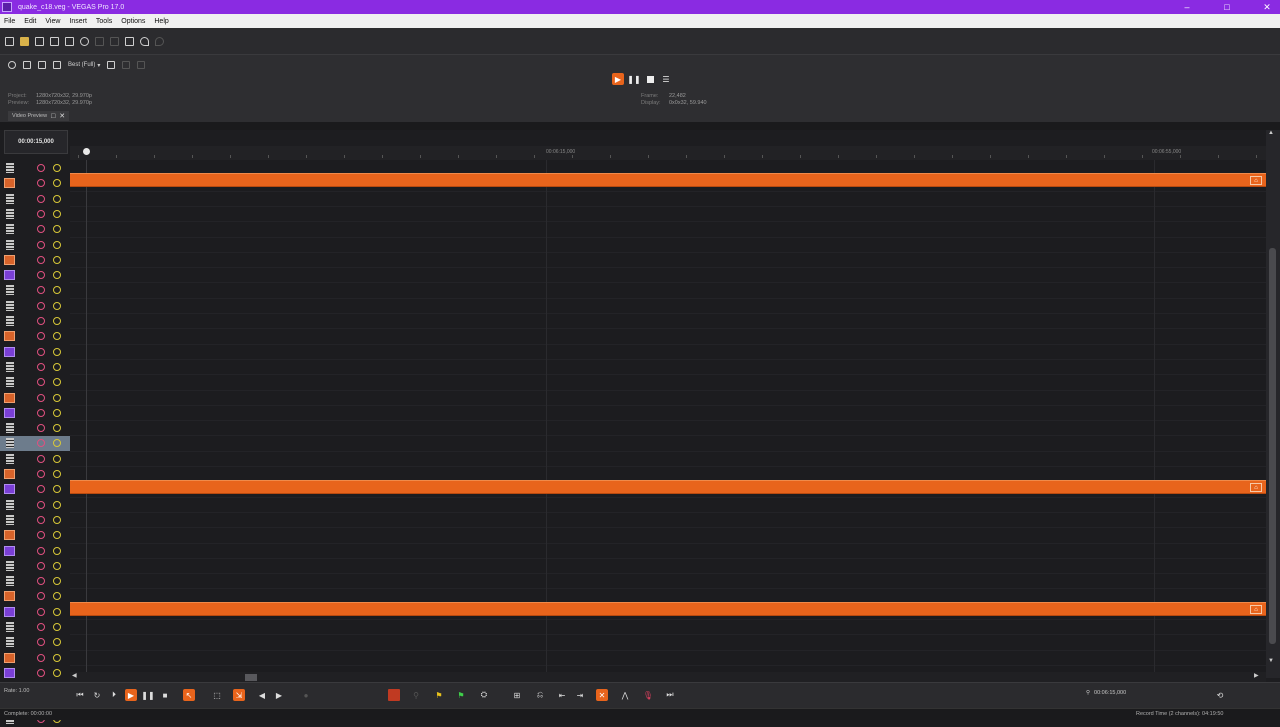 The height and width of the screenshot is (727, 1280). What do you see at coordinates (57, 65) in the screenshot?
I see `split-screen-icon` at bounding box center [57, 65].